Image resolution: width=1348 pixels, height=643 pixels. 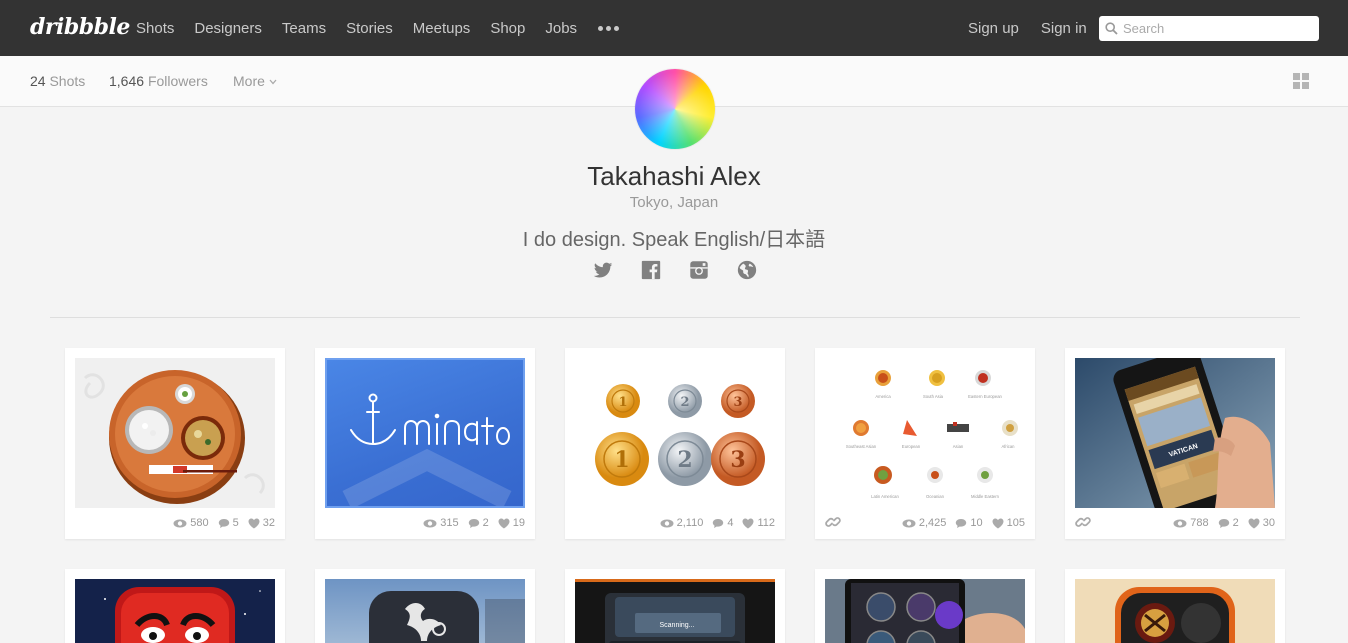 What do you see at coordinates (885, 496) in the screenshot?
I see `food-label: Latin American` at bounding box center [885, 496].